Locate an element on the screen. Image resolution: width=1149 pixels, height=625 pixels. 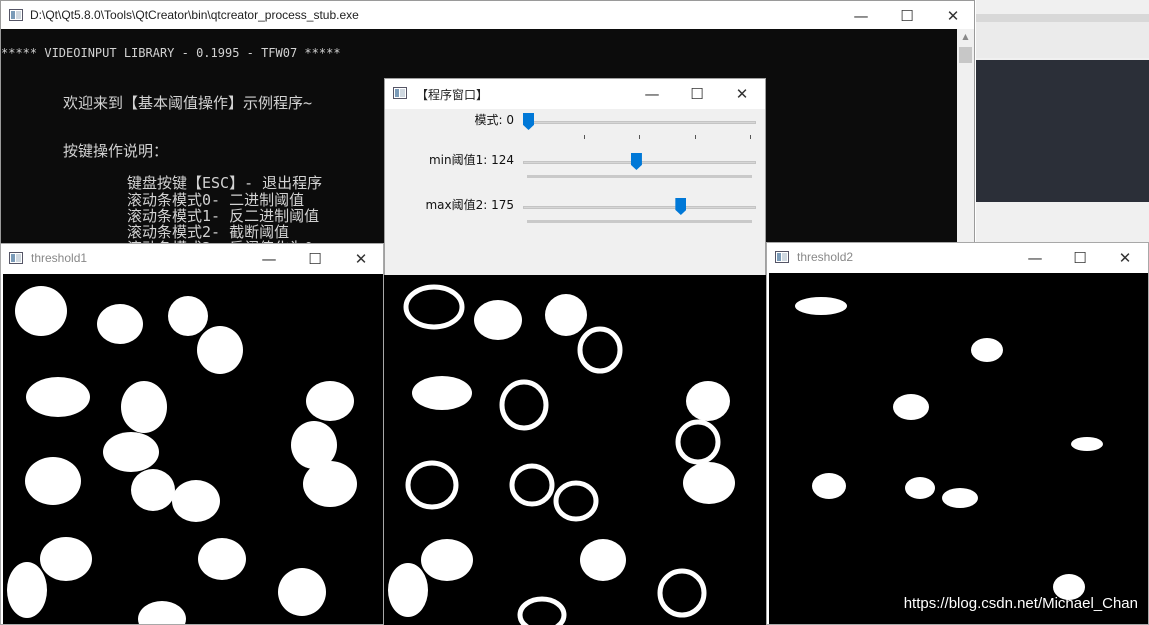
threshold1-app-icon is located at coordinates (16, 258).